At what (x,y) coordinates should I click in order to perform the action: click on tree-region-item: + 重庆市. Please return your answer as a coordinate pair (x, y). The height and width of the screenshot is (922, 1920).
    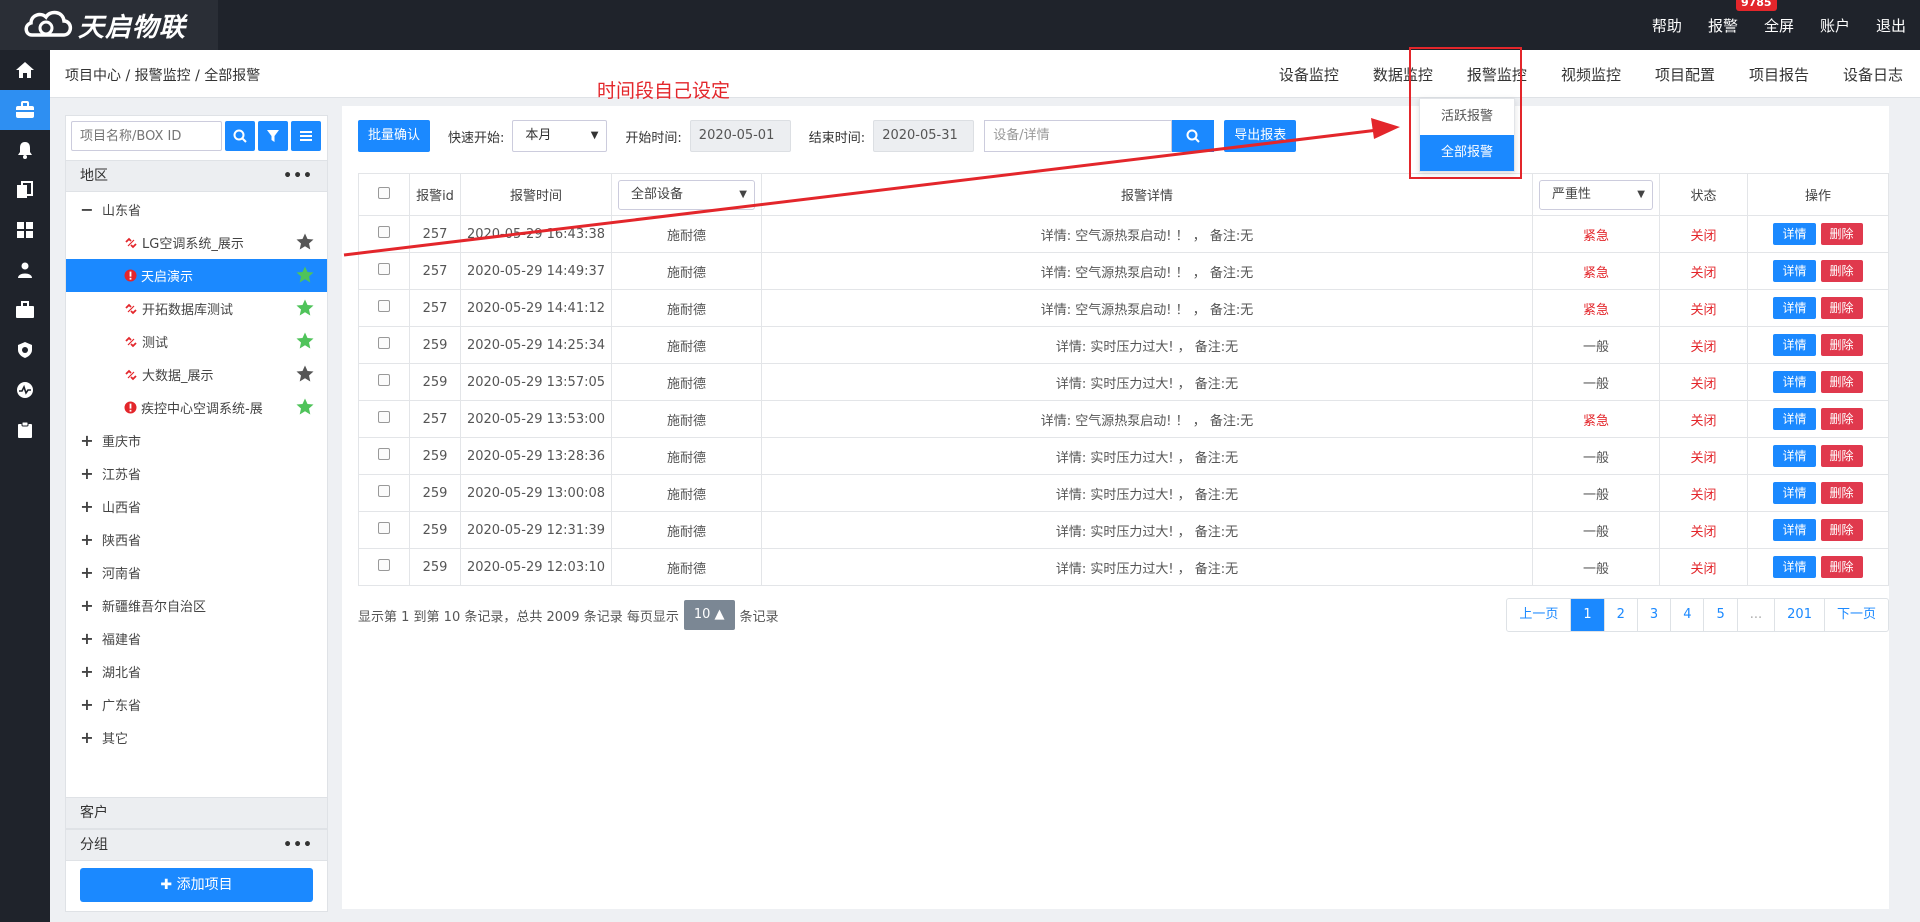
    Looking at the image, I should click on (196, 440).